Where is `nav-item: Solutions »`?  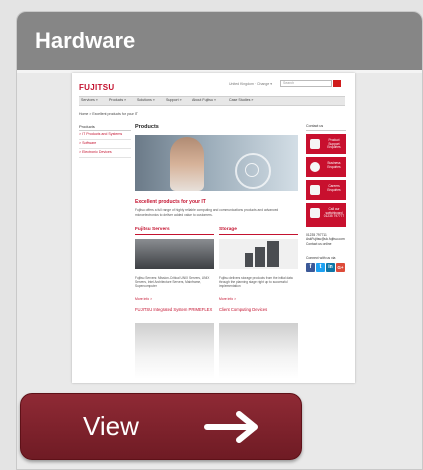
nav-item: Solutions » is located at coordinates (146, 100).